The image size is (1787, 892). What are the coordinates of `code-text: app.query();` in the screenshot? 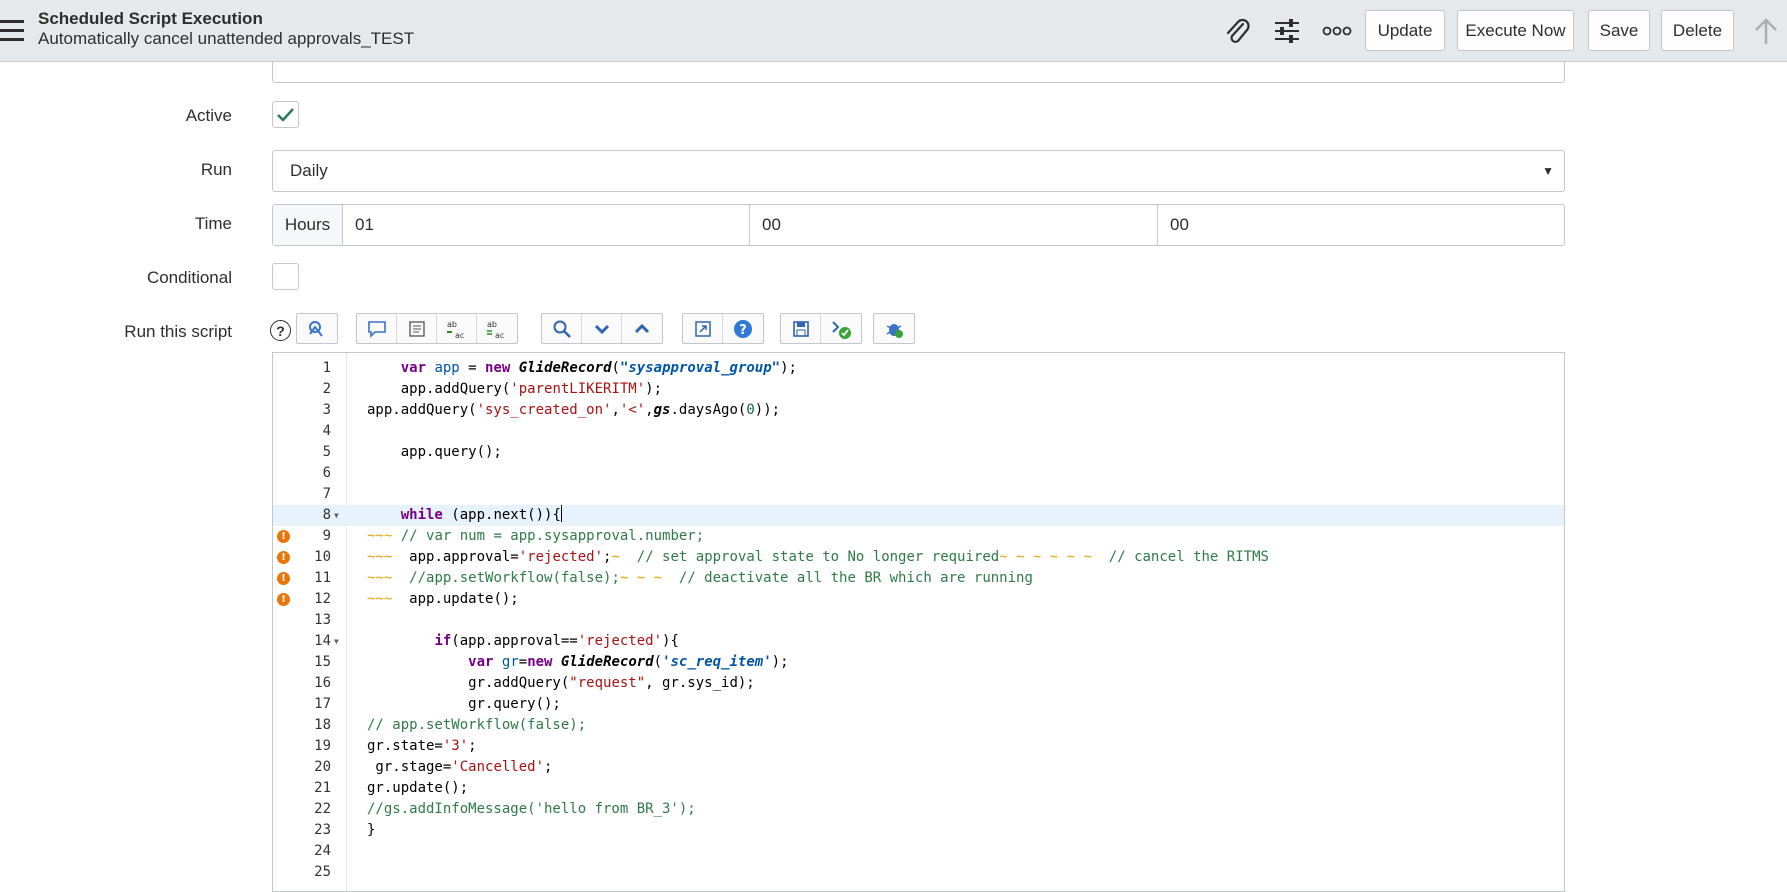 It's located at (434, 452).